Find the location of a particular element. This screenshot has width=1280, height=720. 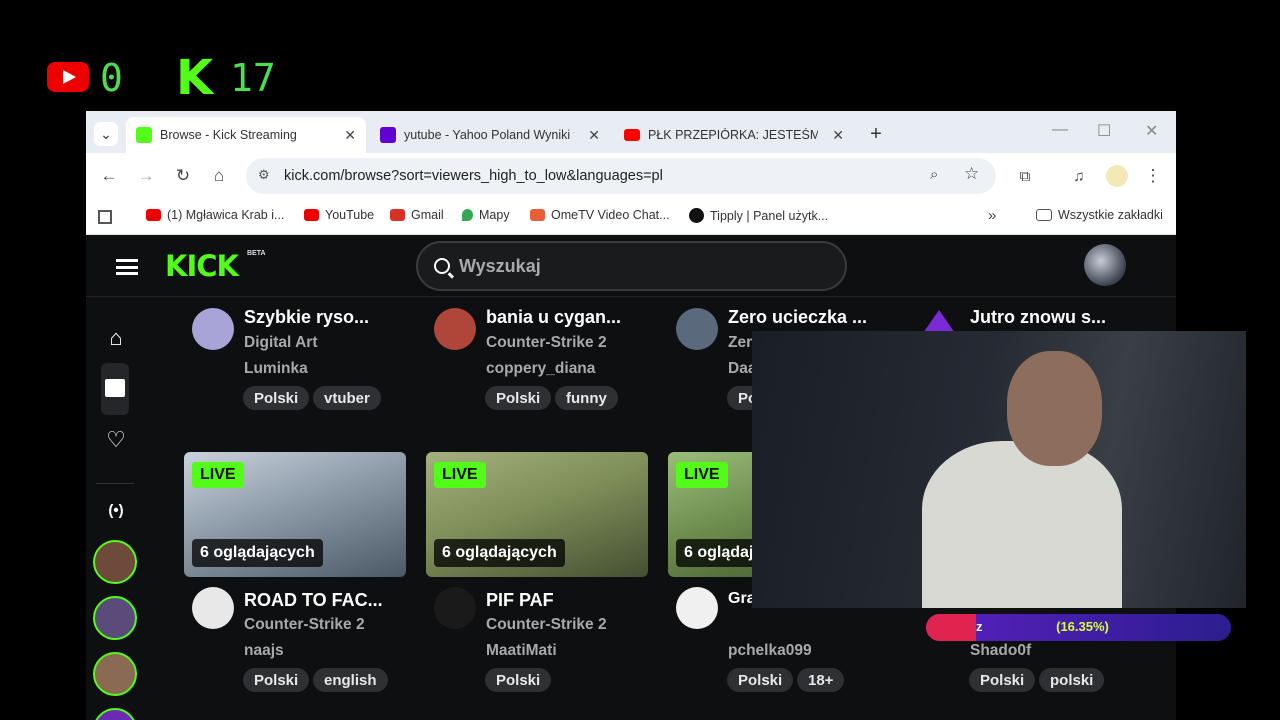

tag-chip: polski is located at coordinates (1072, 680).